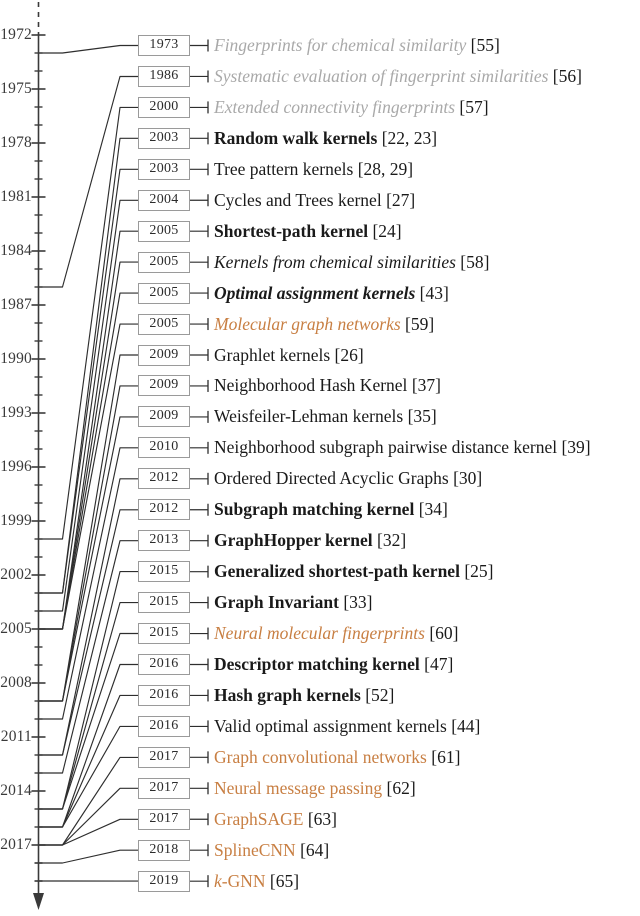 This screenshot has height=916, width=640. I want to click on entry-label: Graph Invariant [33], so click(293, 602).